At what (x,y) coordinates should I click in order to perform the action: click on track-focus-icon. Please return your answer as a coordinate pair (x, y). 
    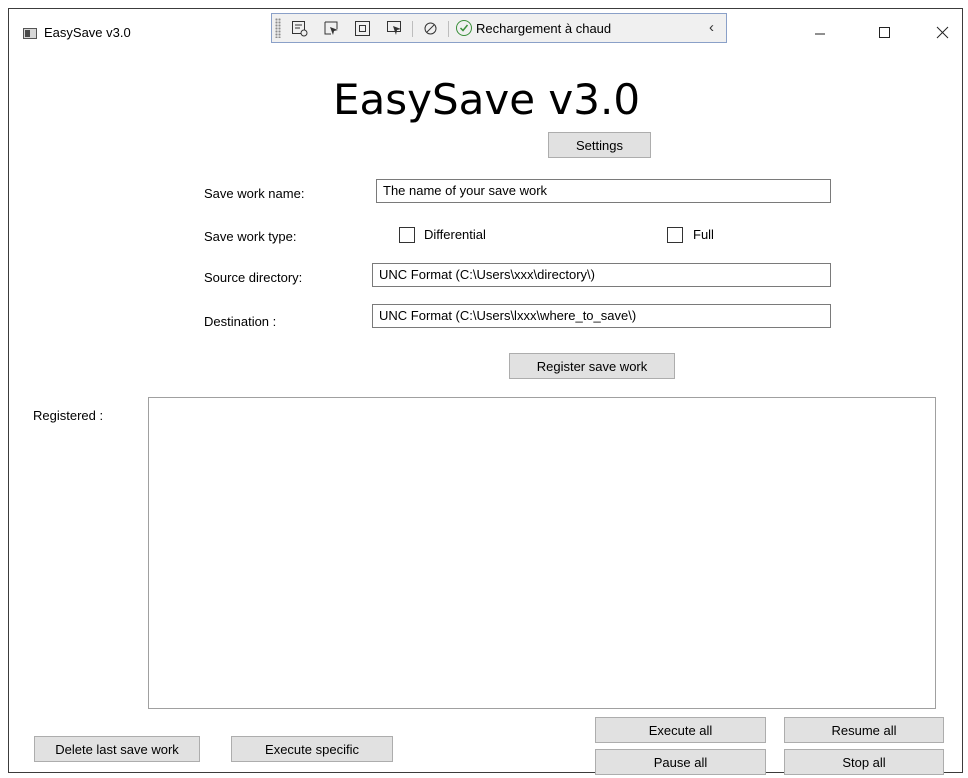
    Looking at the image, I should click on (394, 28).